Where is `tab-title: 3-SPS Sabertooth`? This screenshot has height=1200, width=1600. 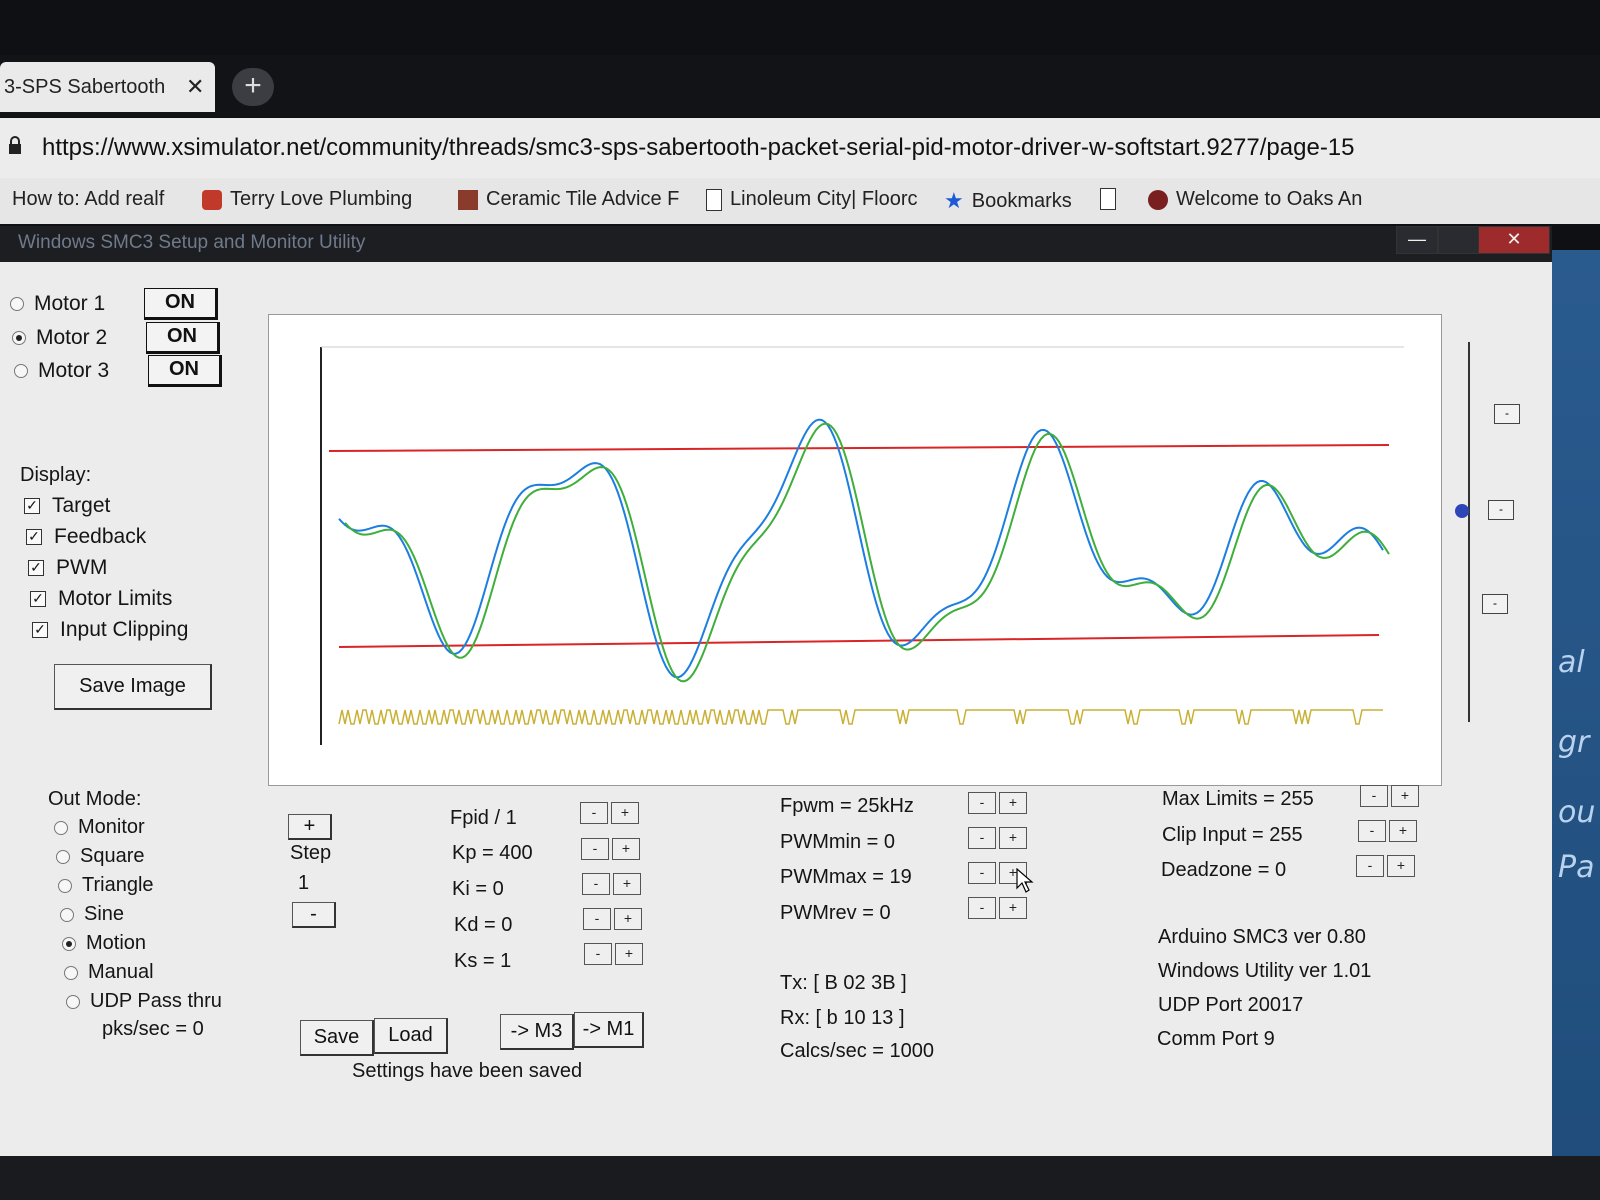
tab-title: 3-SPS Sabertooth is located at coordinates (85, 86).